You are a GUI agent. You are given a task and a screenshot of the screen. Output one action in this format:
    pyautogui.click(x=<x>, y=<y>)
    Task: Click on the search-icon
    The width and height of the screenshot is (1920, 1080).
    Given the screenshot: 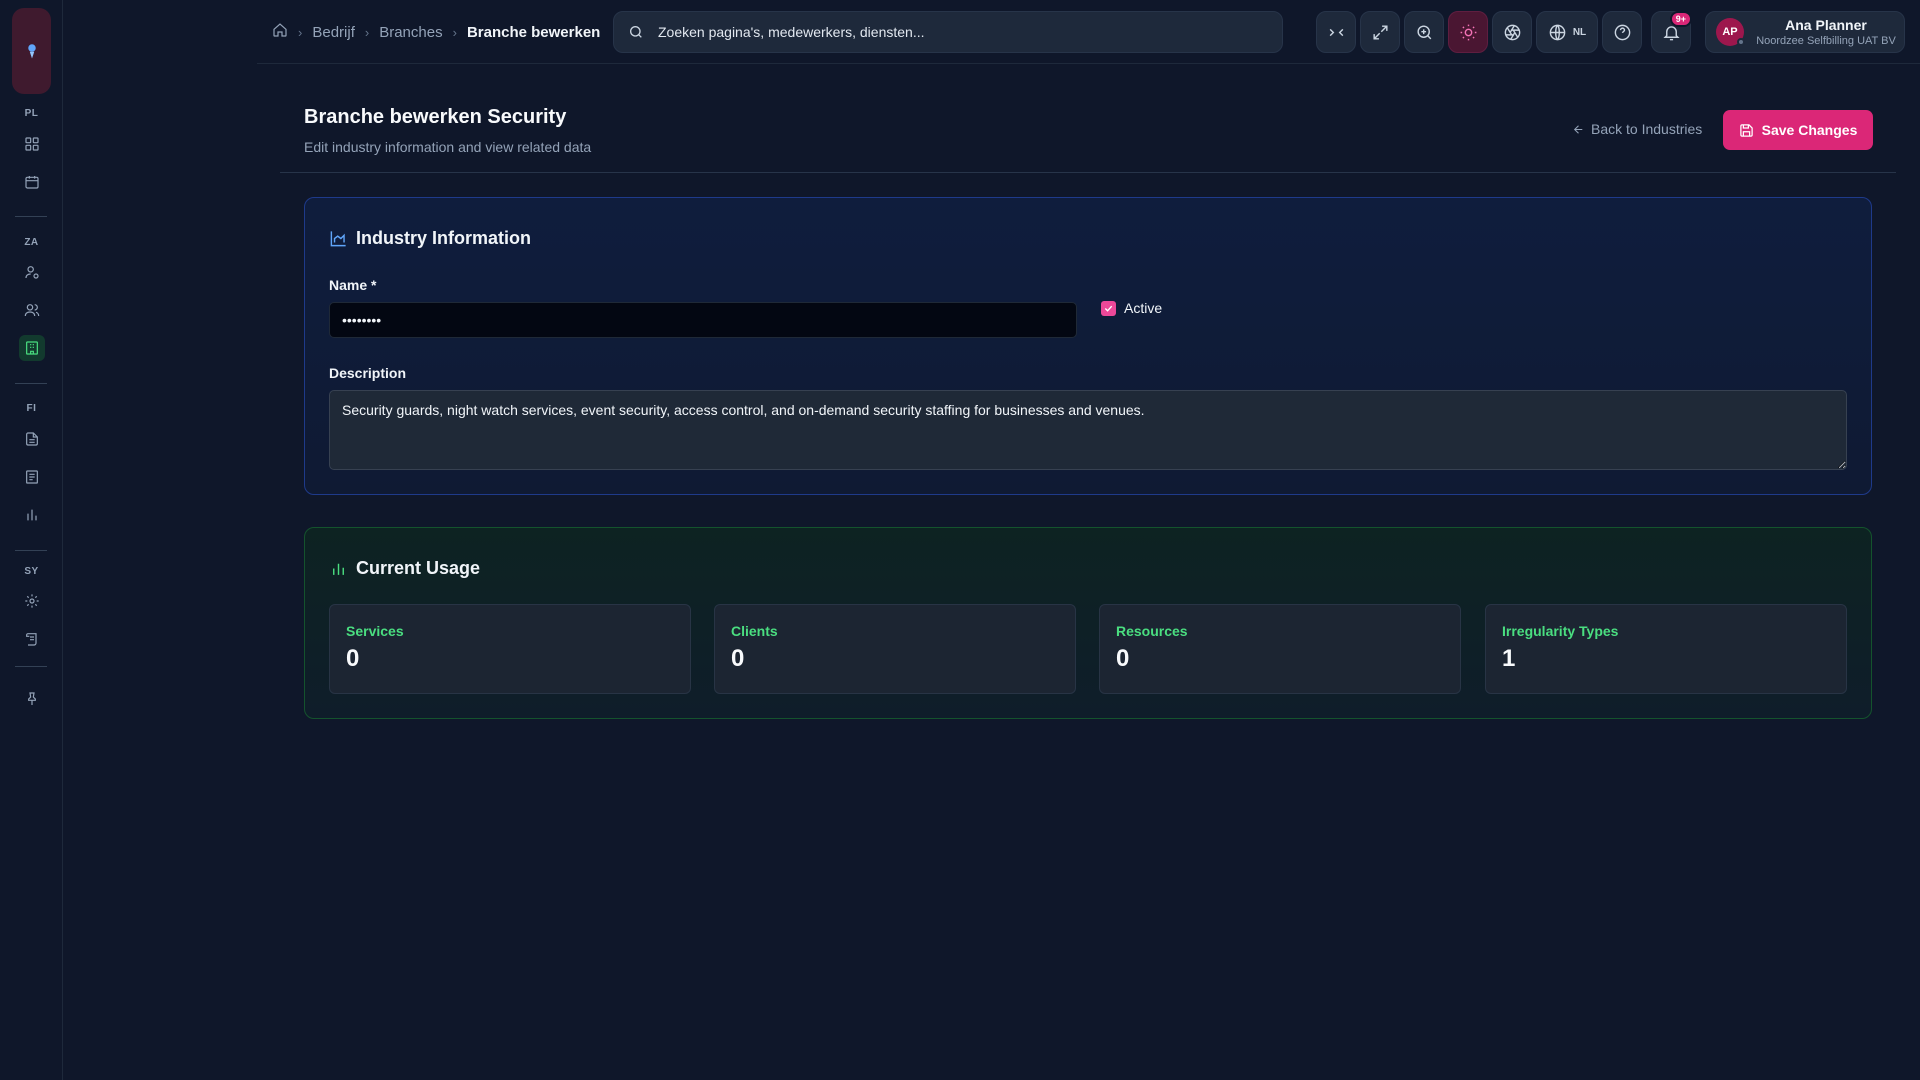 What is the action you would take?
    pyautogui.click(x=636, y=32)
    